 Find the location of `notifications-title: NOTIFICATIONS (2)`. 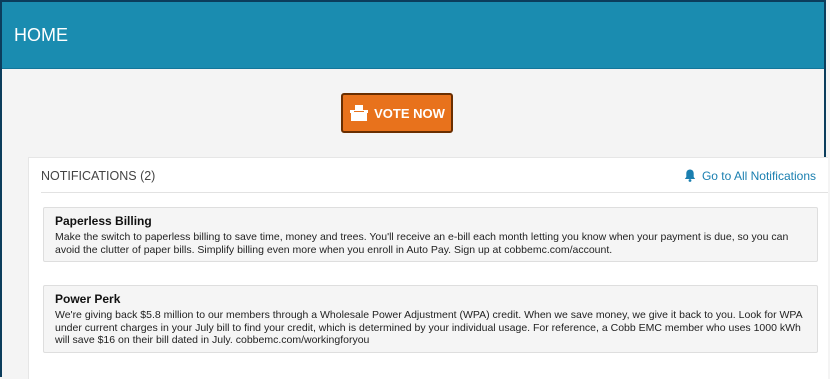

notifications-title: NOTIFICATIONS (2) is located at coordinates (98, 175).